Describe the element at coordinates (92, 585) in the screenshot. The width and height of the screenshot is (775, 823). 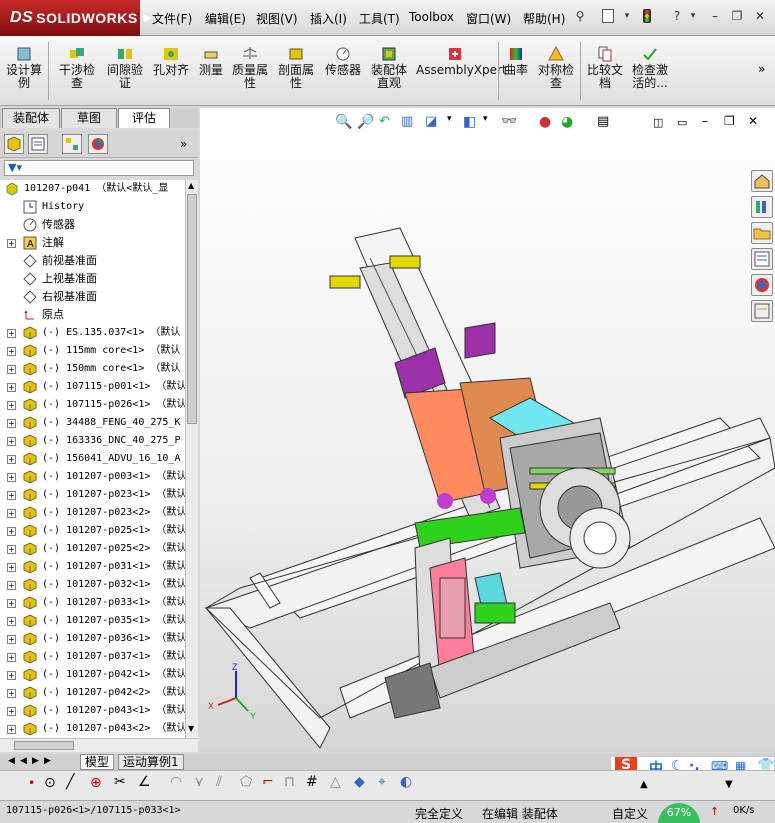
I see `tree-item: + (-) 101207-p032<1> （默认` at that location.